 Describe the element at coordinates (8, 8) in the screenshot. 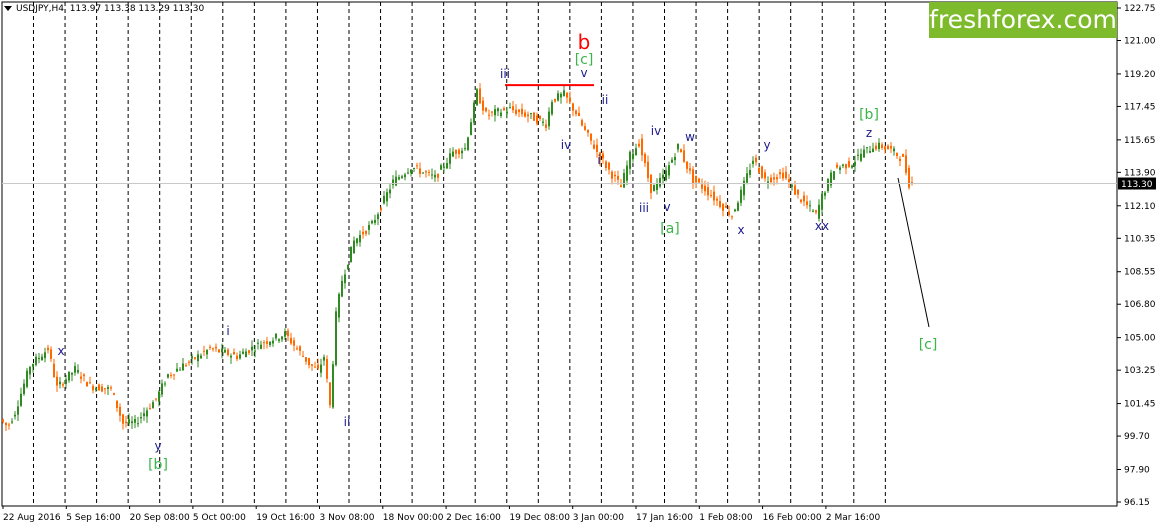

I see `dropdown-triangle-icon` at that location.